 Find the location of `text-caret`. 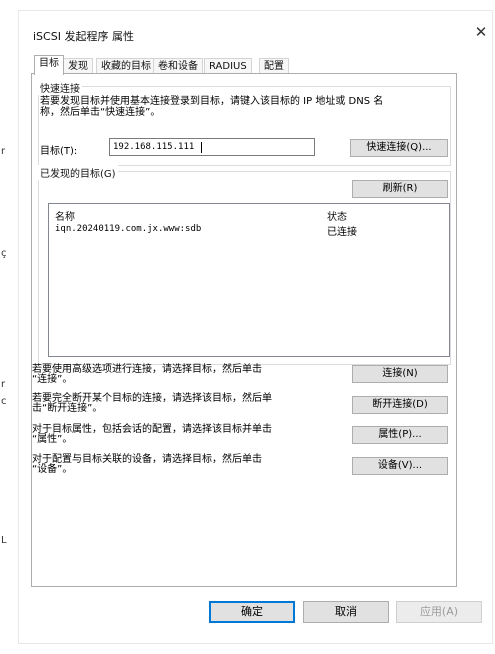

text-caret is located at coordinates (201, 147).